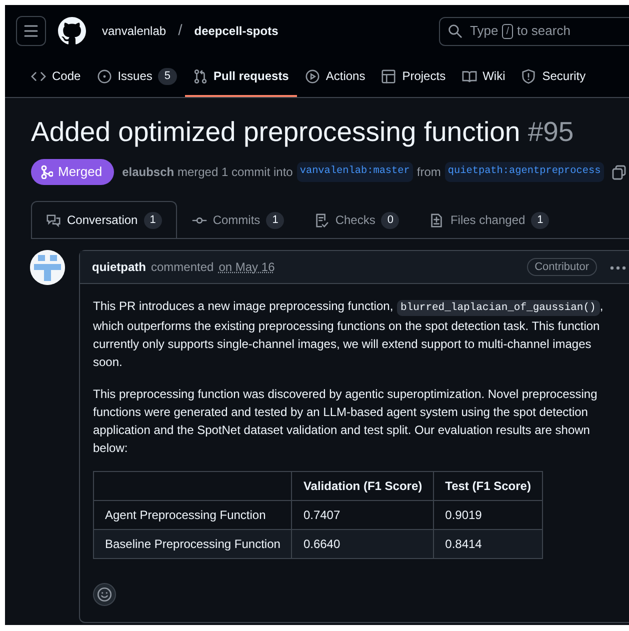  What do you see at coordinates (484, 77) in the screenshot?
I see `repo-tab: Wiki` at bounding box center [484, 77].